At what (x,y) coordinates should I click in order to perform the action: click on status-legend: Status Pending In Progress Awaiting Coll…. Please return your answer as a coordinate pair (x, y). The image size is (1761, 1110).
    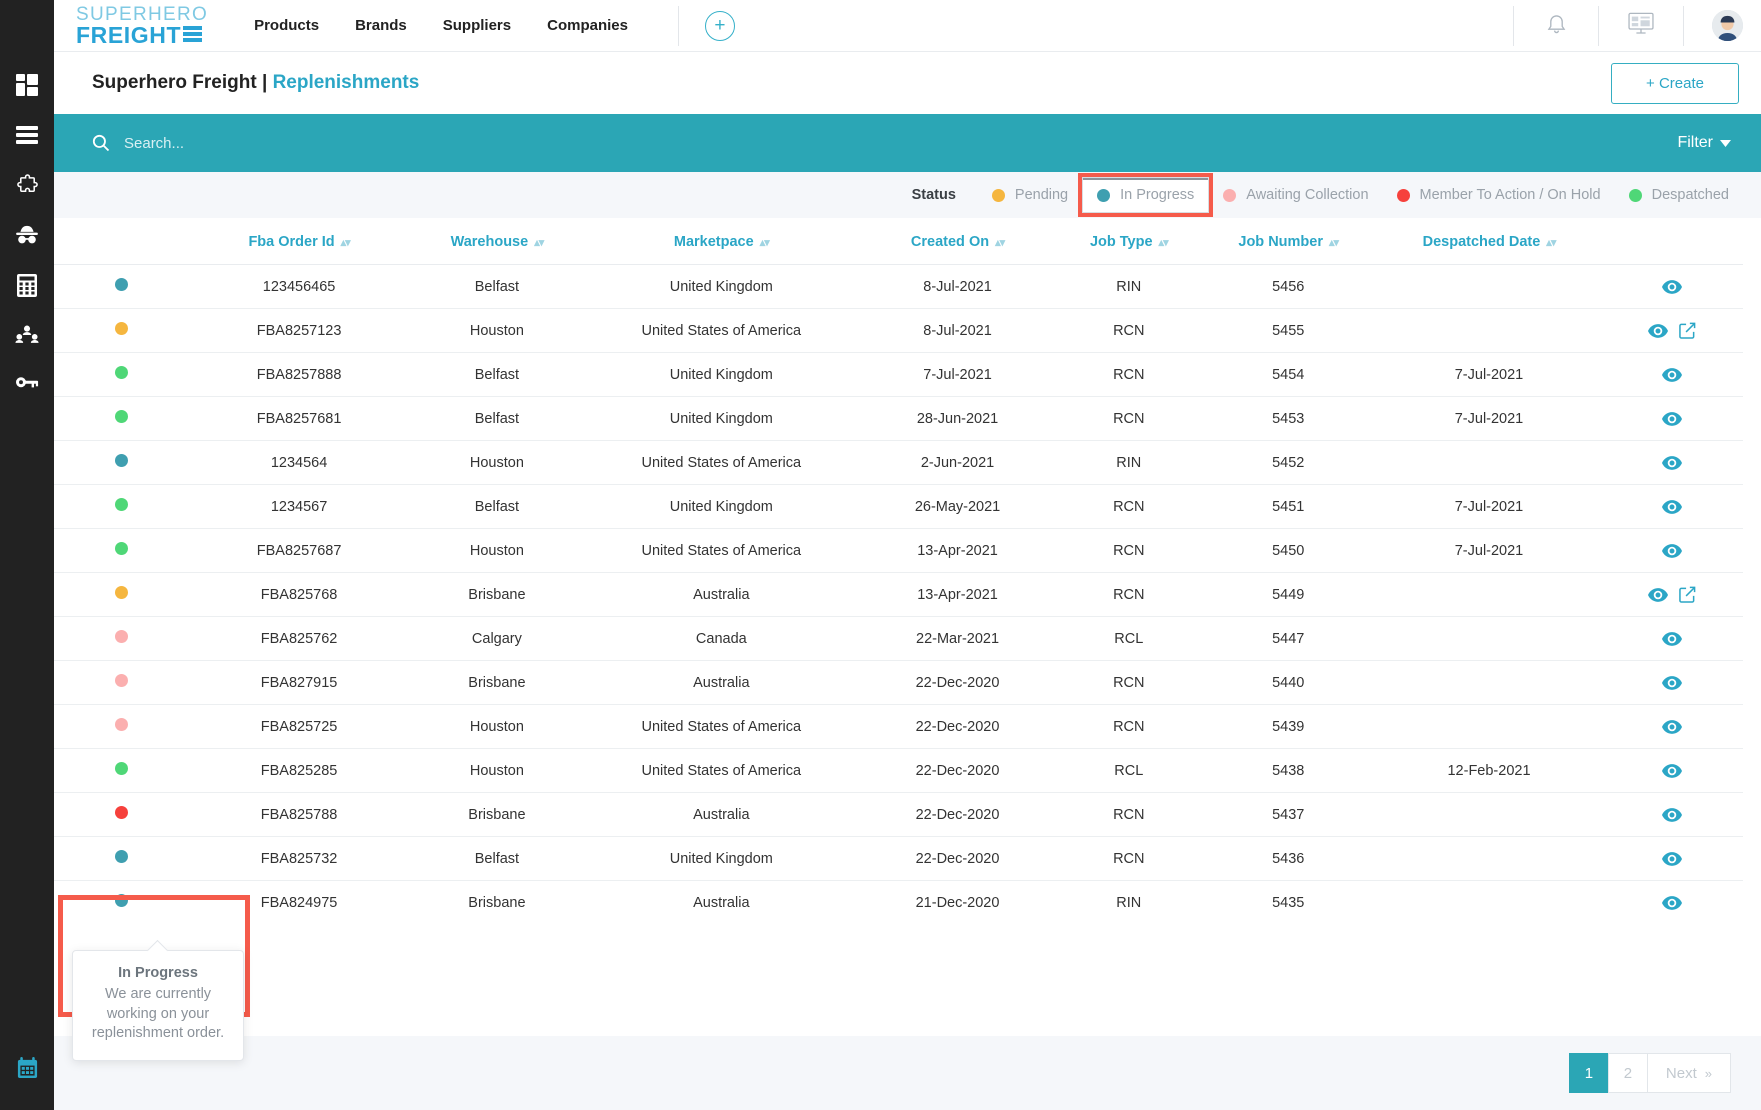
    Looking at the image, I should click on (1327, 195).